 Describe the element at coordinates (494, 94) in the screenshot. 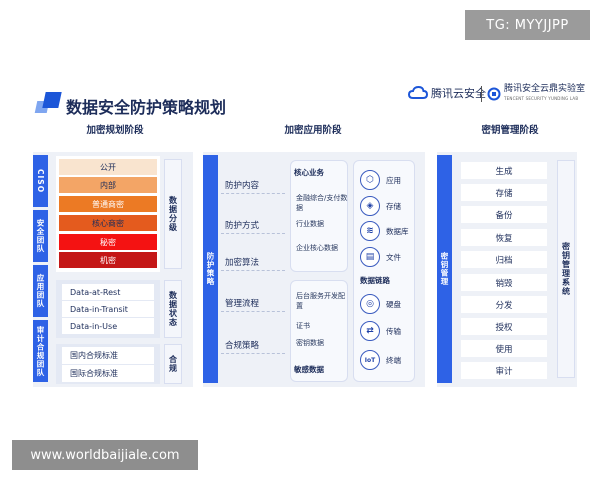

I see `lab-logo-icon` at that location.